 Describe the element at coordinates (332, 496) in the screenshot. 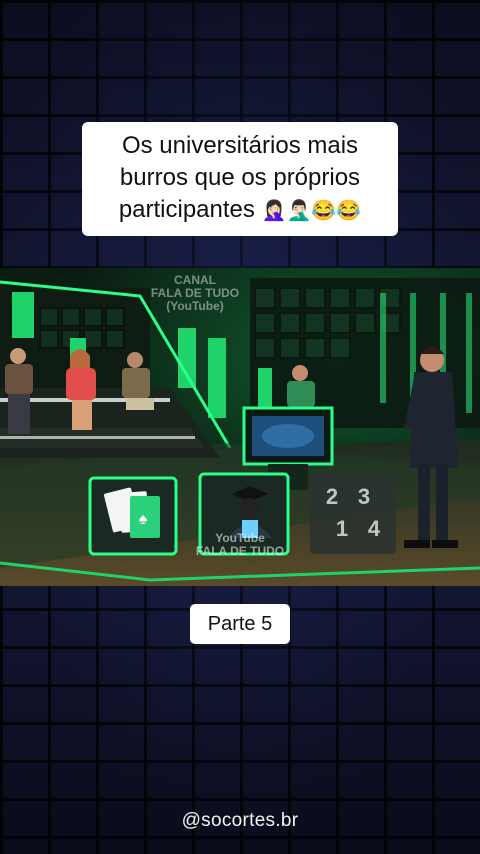

I see `svg-text: 2` at that location.